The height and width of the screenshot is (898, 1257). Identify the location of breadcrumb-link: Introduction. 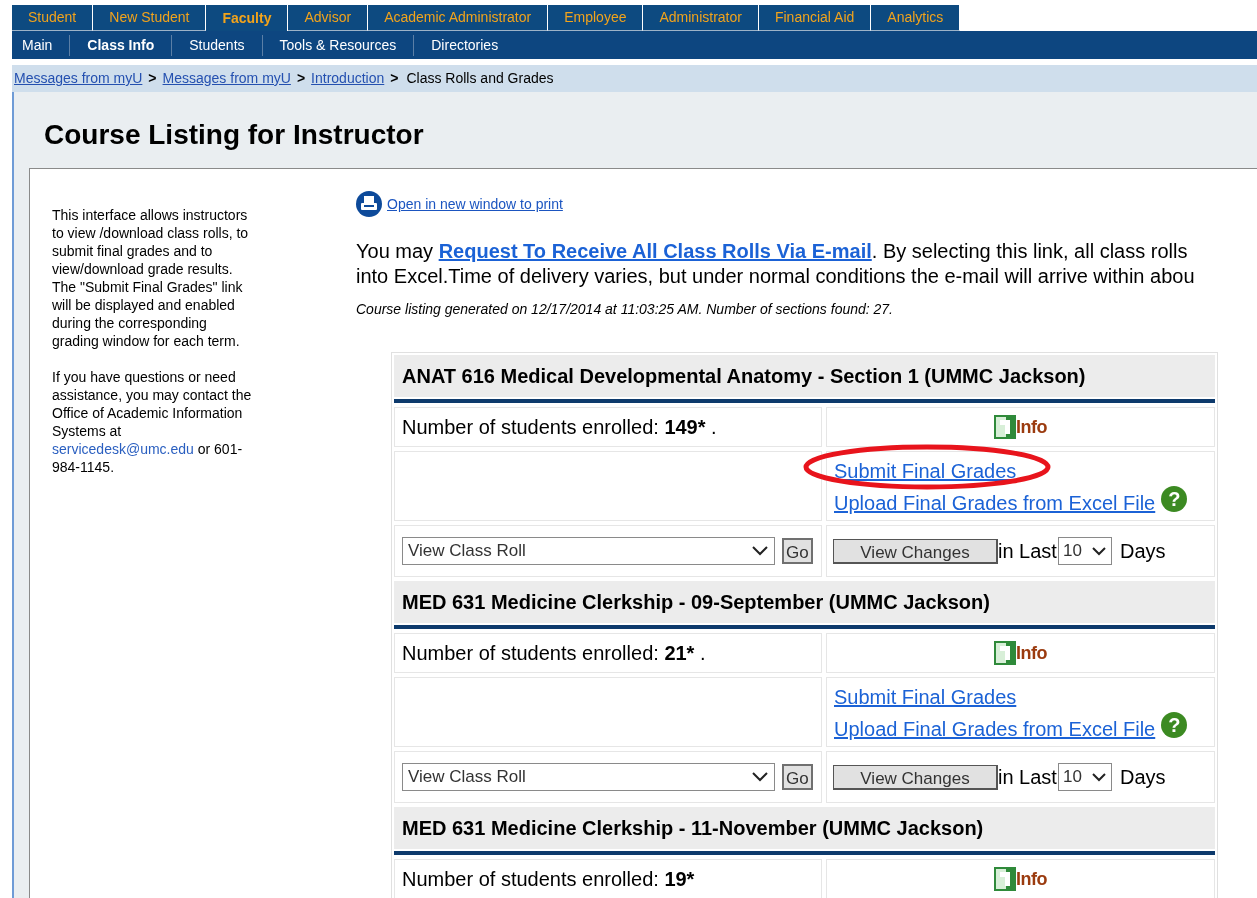
(348, 78).